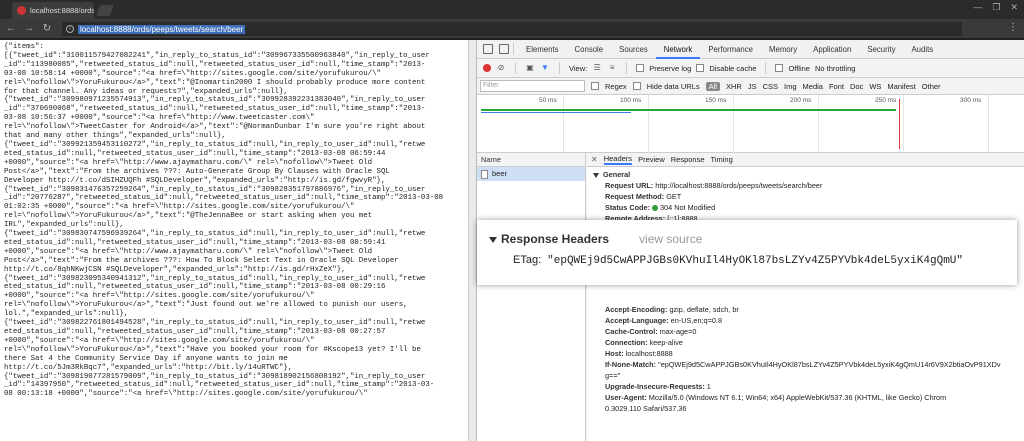 The width and height of the screenshot is (1024, 441). Describe the element at coordinates (813, 86) in the screenshot. I see `filter-media: Media` at that location.